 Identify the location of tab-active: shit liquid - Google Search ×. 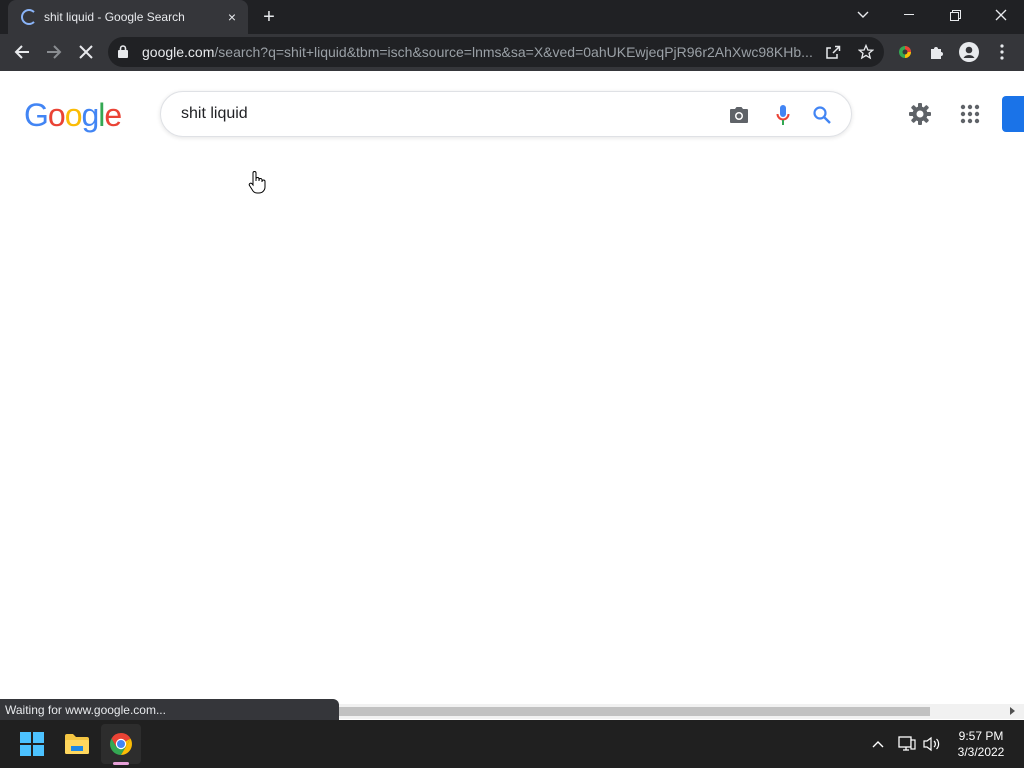
(128, 17).